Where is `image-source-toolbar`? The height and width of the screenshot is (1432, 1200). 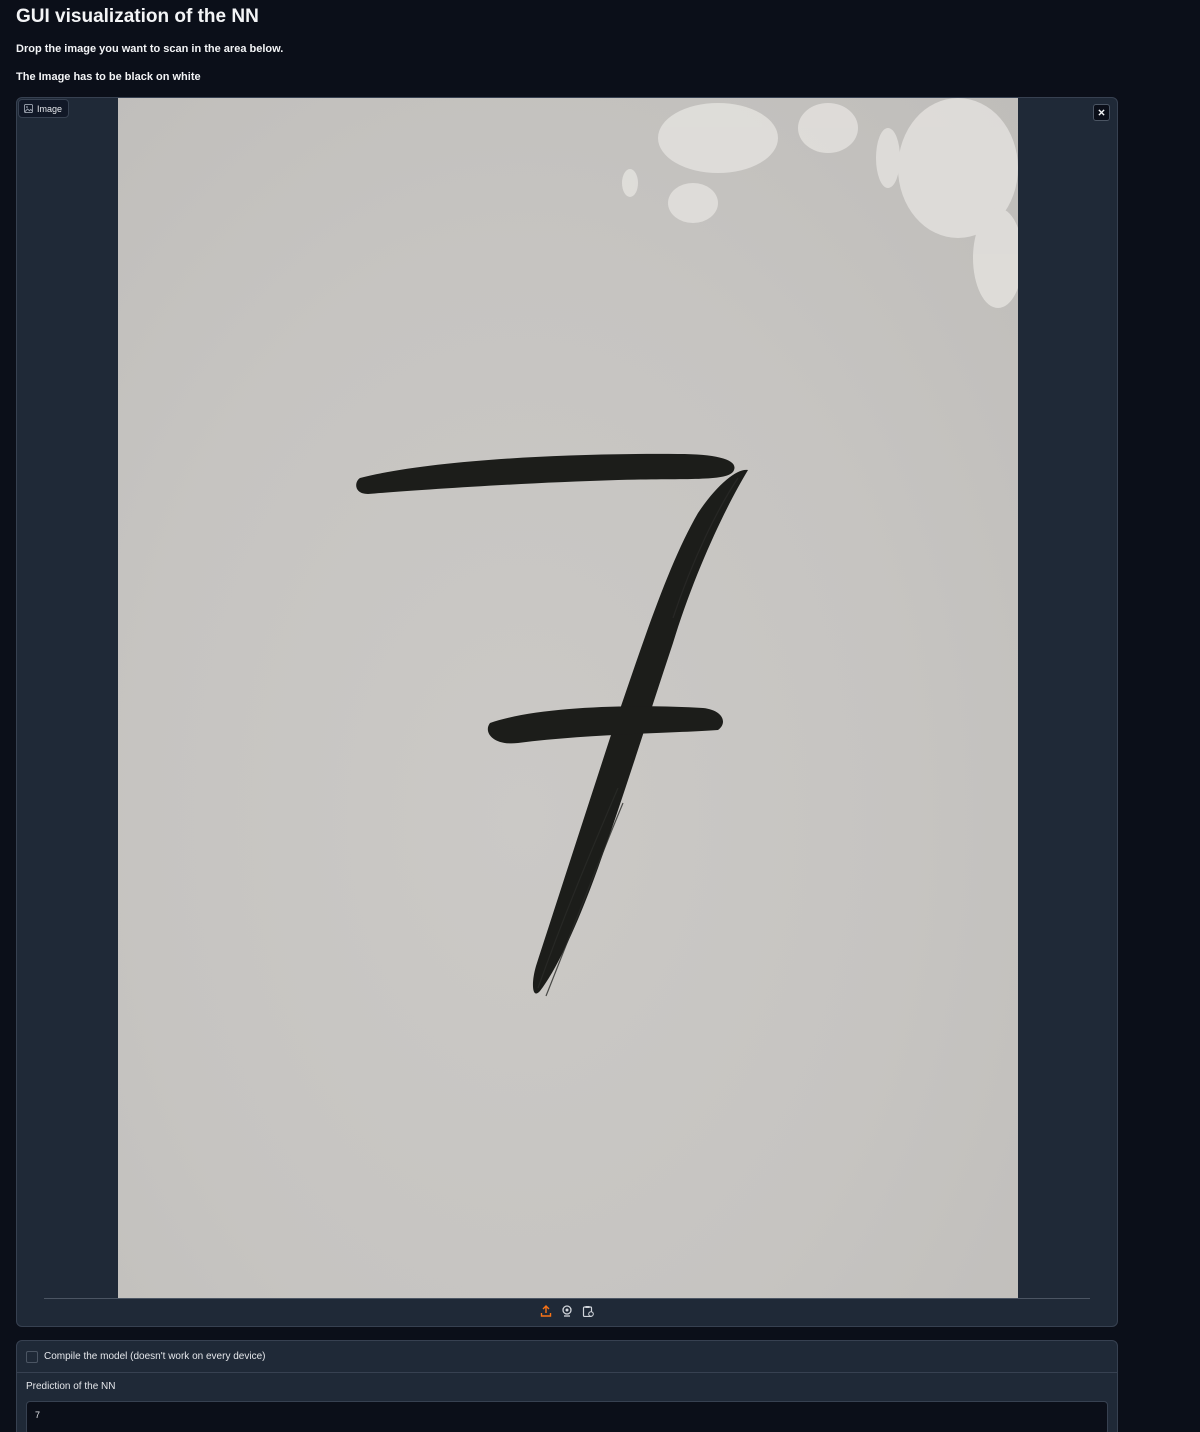 image-source-toolbar is located at coordinates (567, 1313).